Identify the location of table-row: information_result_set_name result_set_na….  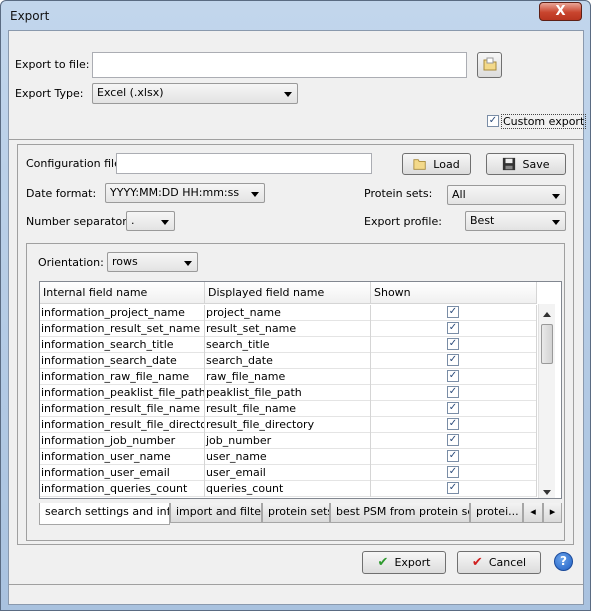
(288, 329).